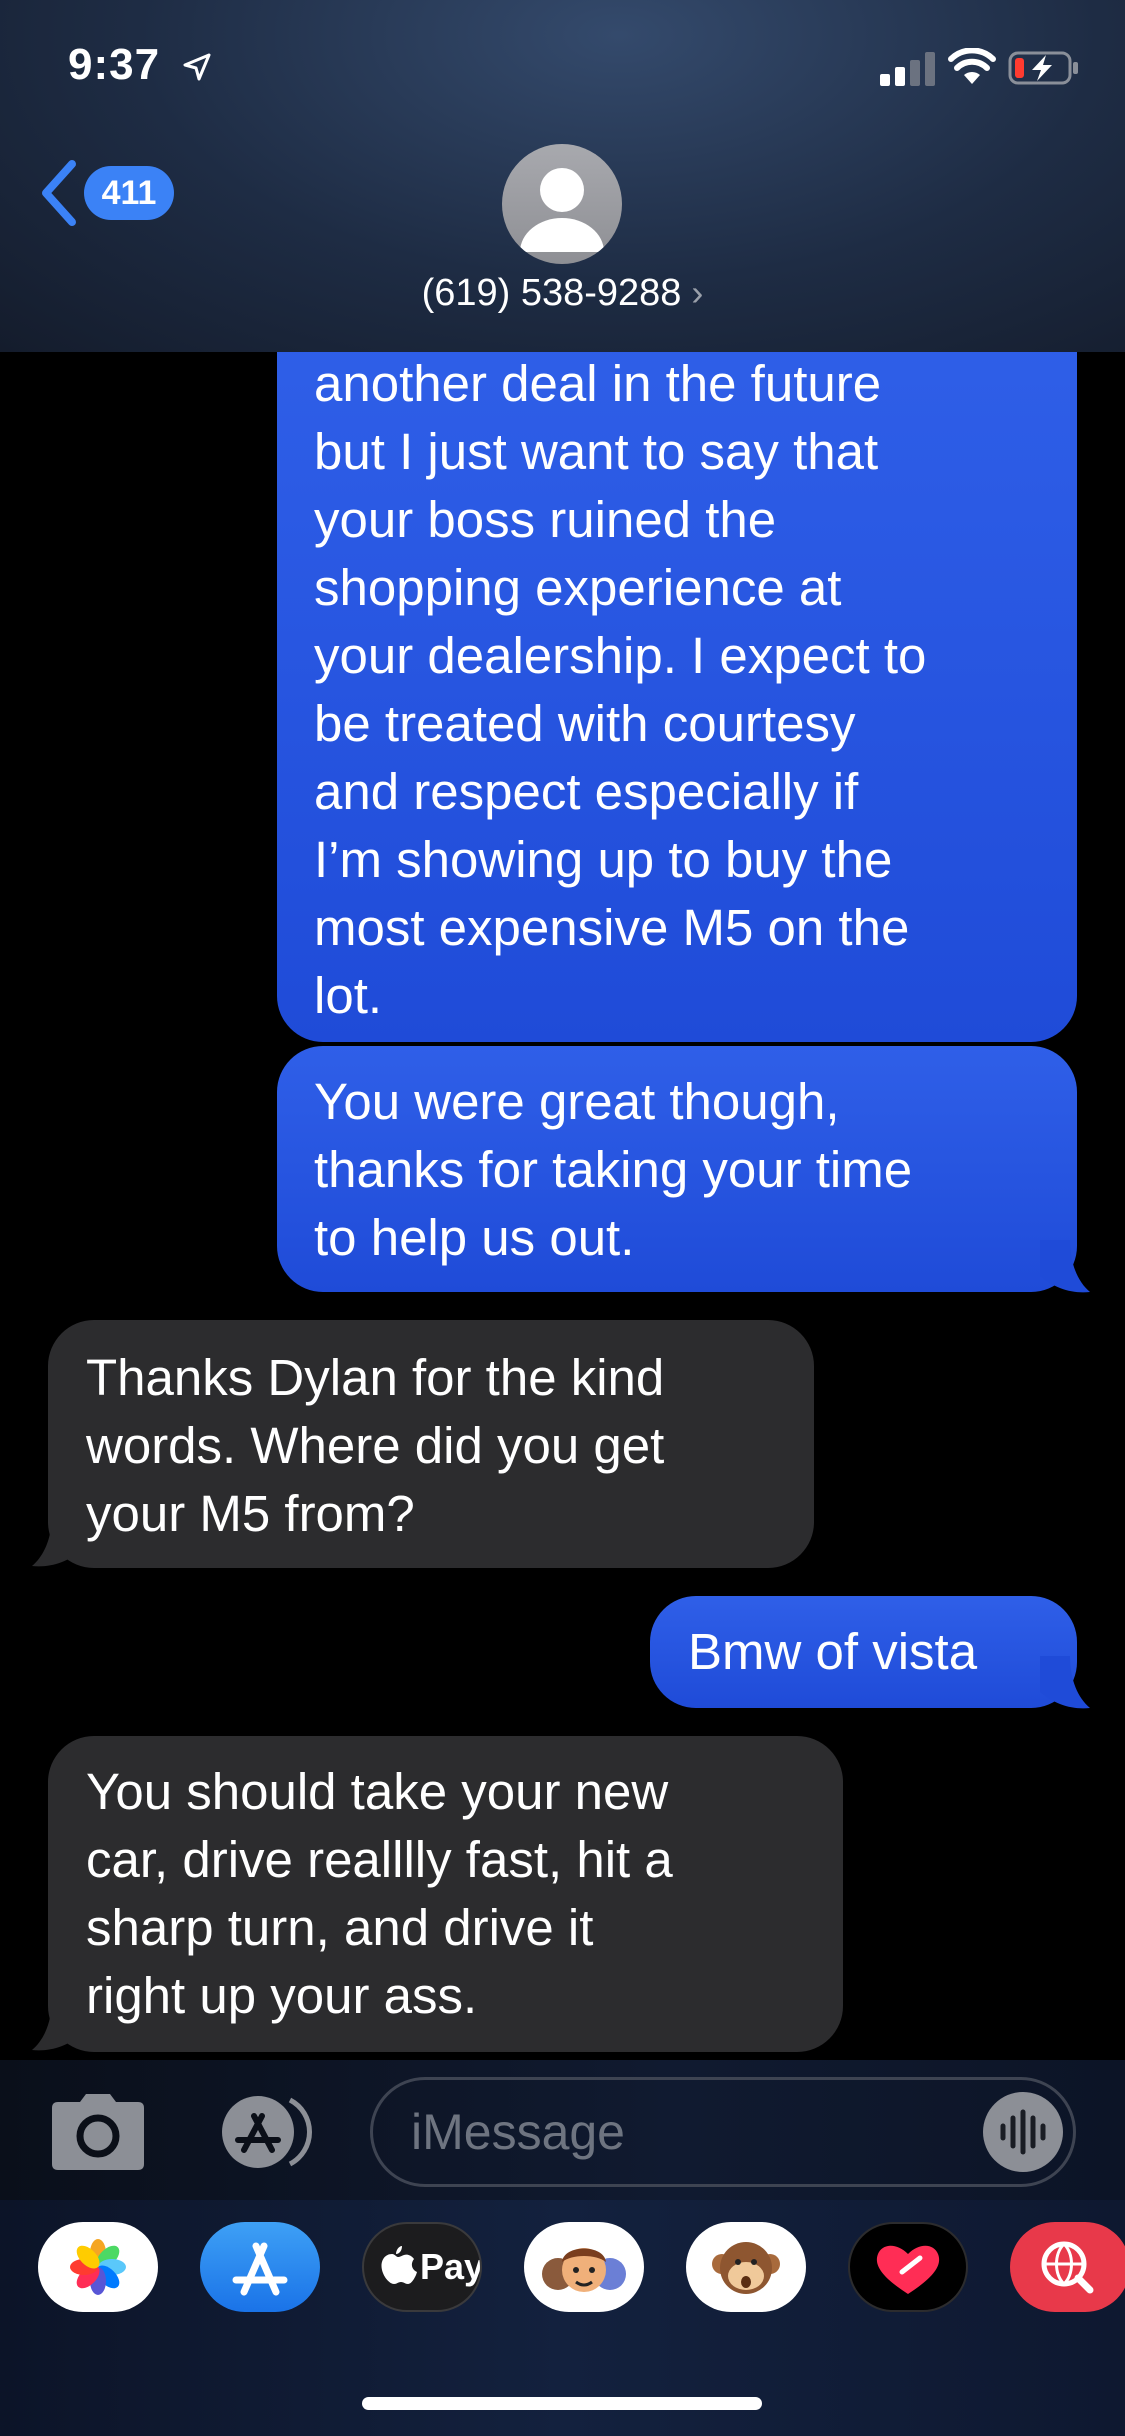  I want to click on message-line: sharp turn, and drive it, so click(340, 1927).